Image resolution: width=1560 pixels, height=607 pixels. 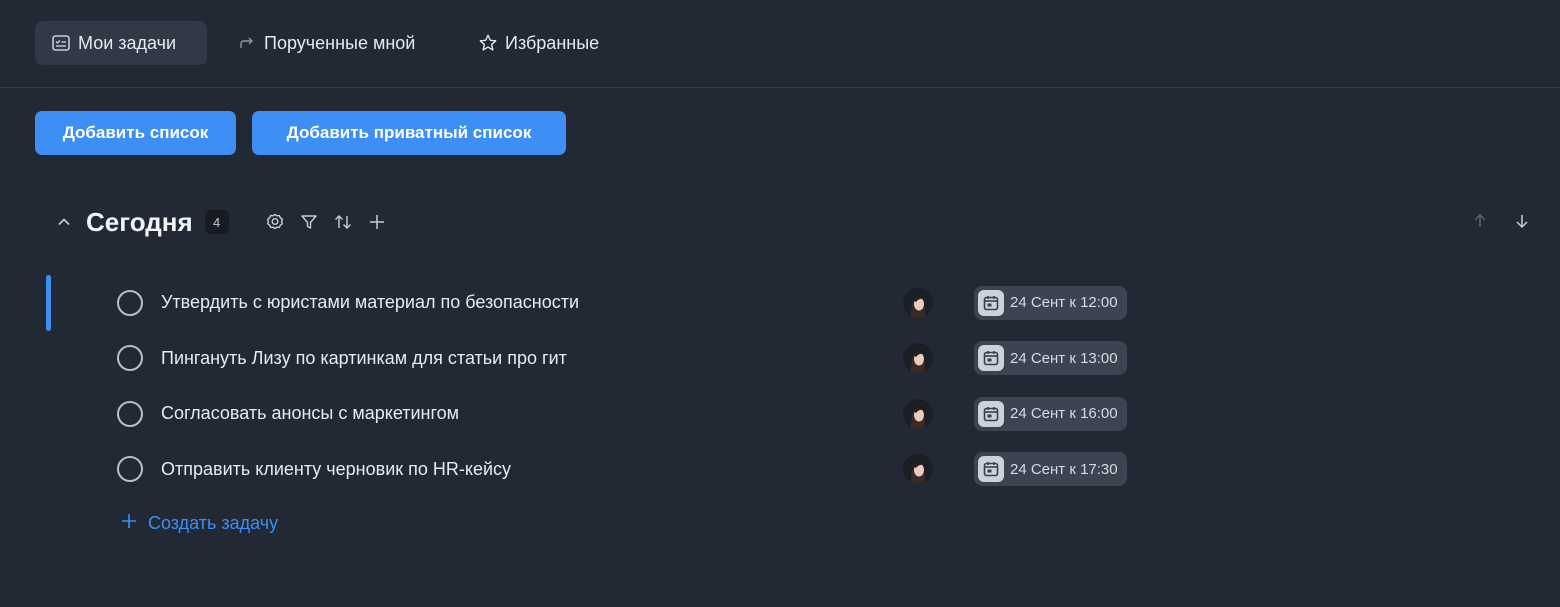 I want to click on sort-icon, so click(x=343, y=222).